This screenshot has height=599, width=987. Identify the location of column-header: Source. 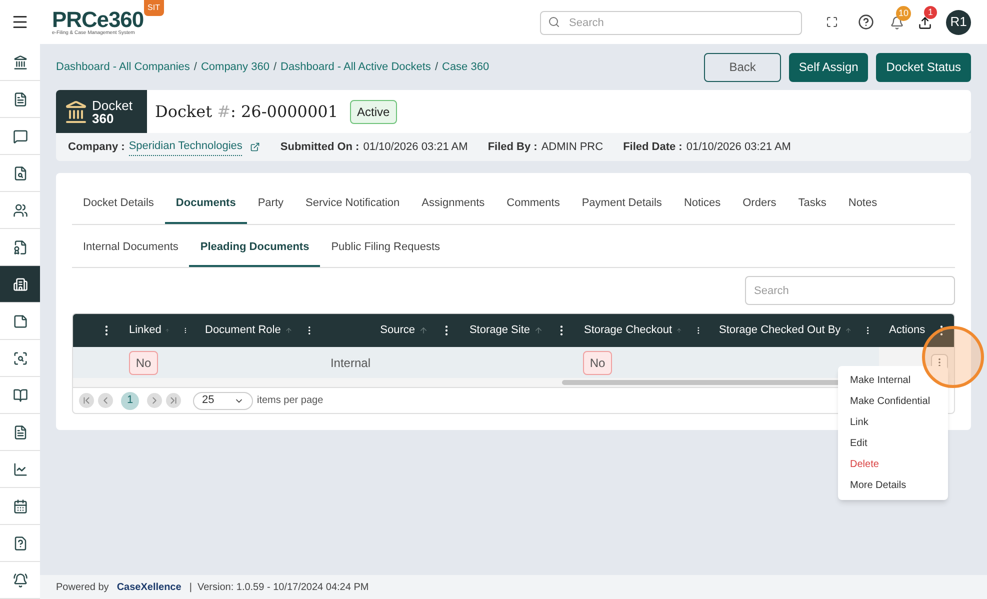
(397, 330).